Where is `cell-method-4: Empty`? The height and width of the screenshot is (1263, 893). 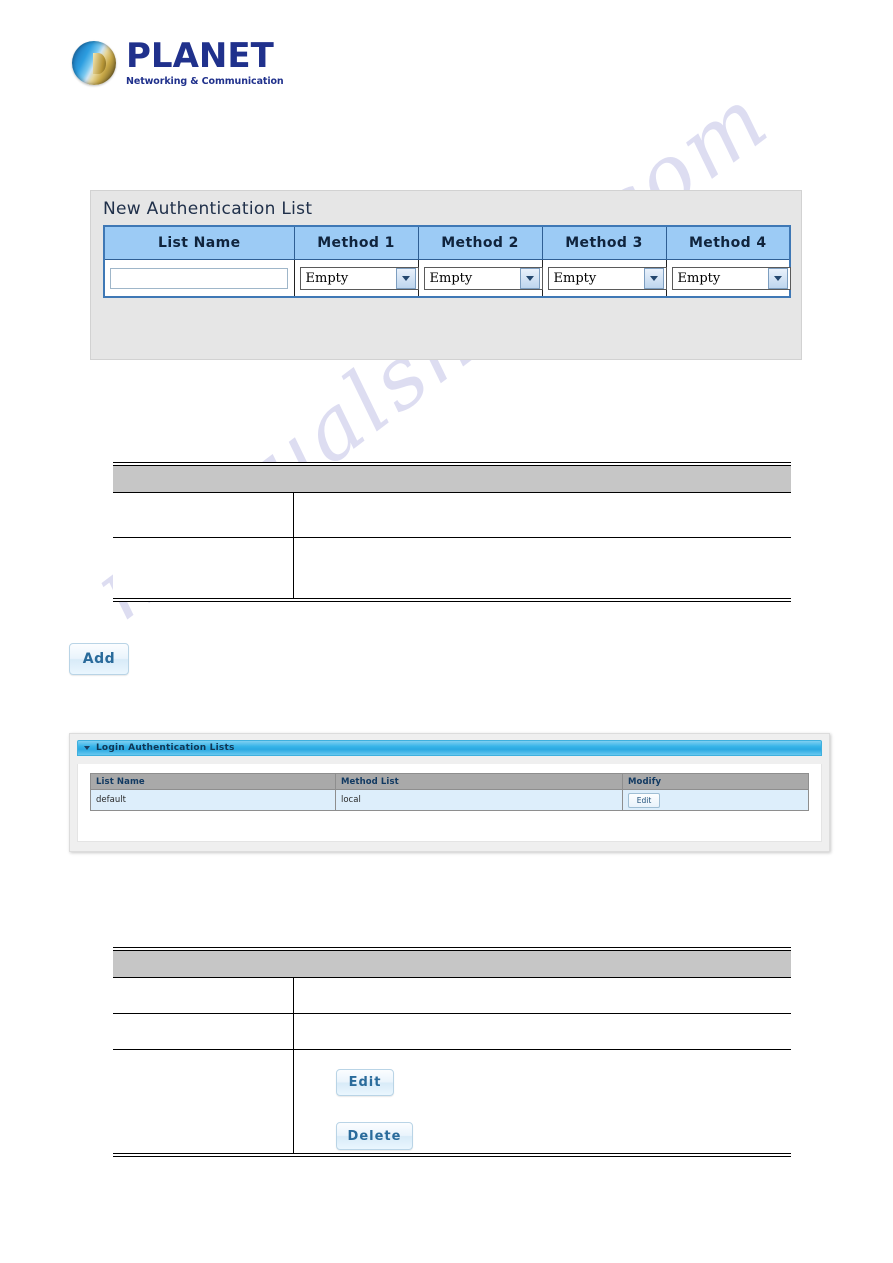
cell-method-4: Empty is located at coordinates (728, 278).